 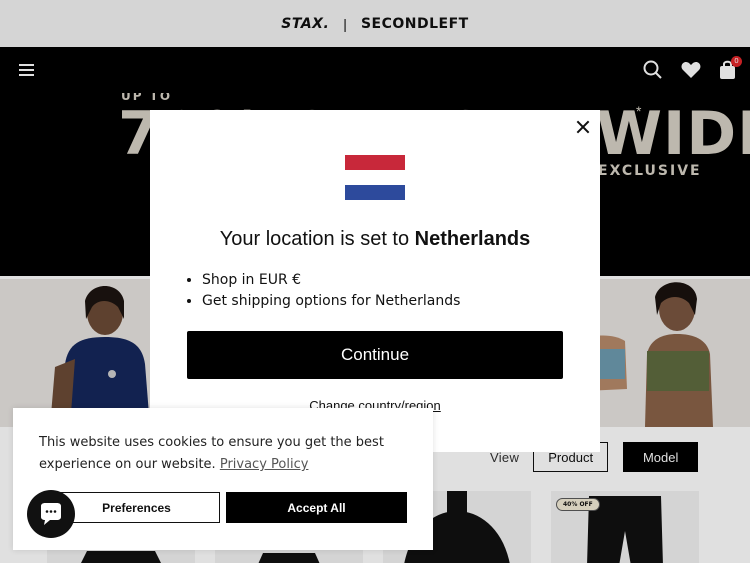 I want to click on modal-title: Your location is set to Netherlands, so click(x=375, y=239).